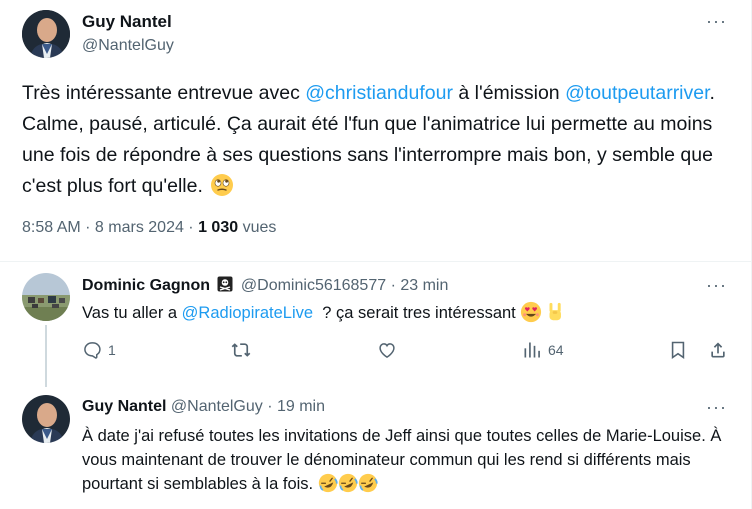  What do you see at coordinates (247, 313) in the screenshot?
I see `mention-link: @RadiopirateLive` at bounding box center [247, 313].